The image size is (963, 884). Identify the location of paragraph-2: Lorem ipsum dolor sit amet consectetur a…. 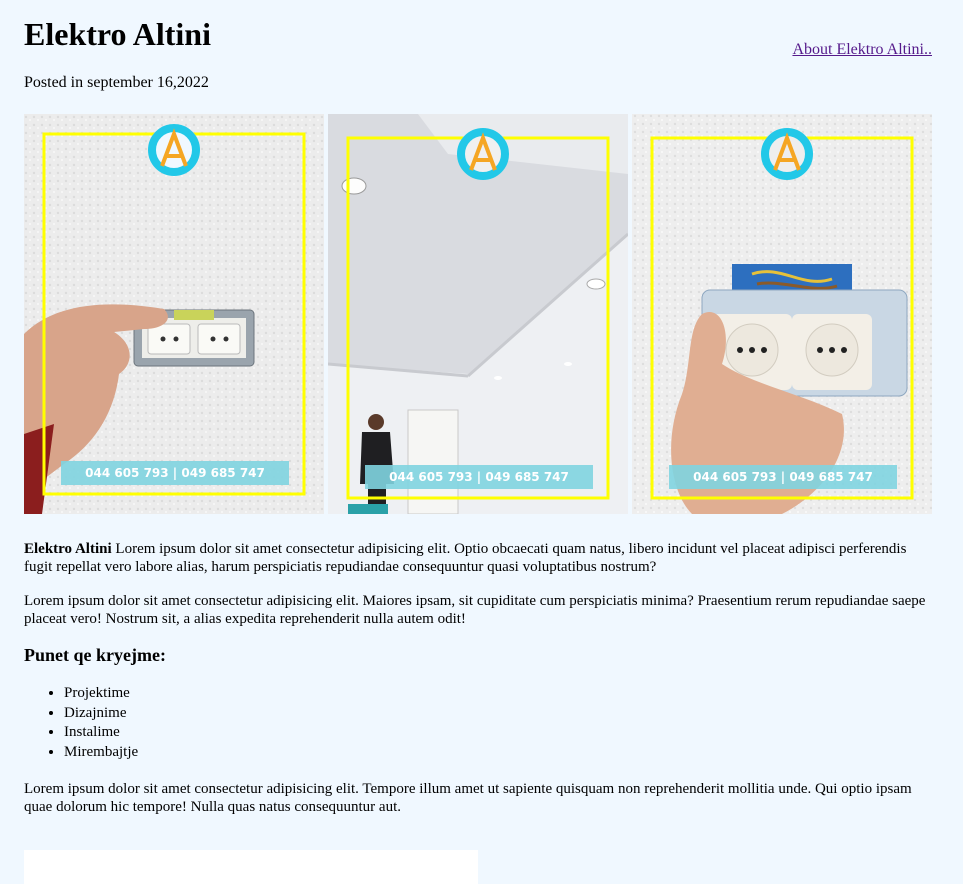
(475, 610).